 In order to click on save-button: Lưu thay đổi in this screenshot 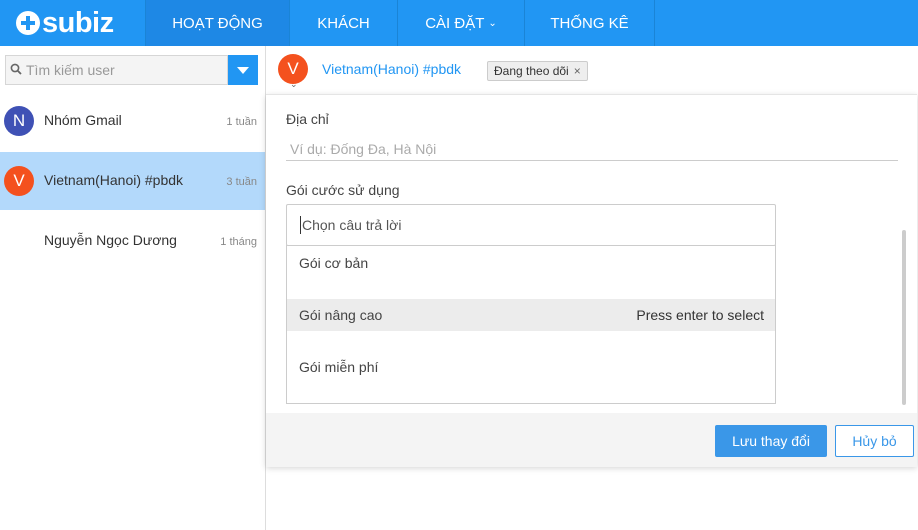, I will do `click(771, 441)`.